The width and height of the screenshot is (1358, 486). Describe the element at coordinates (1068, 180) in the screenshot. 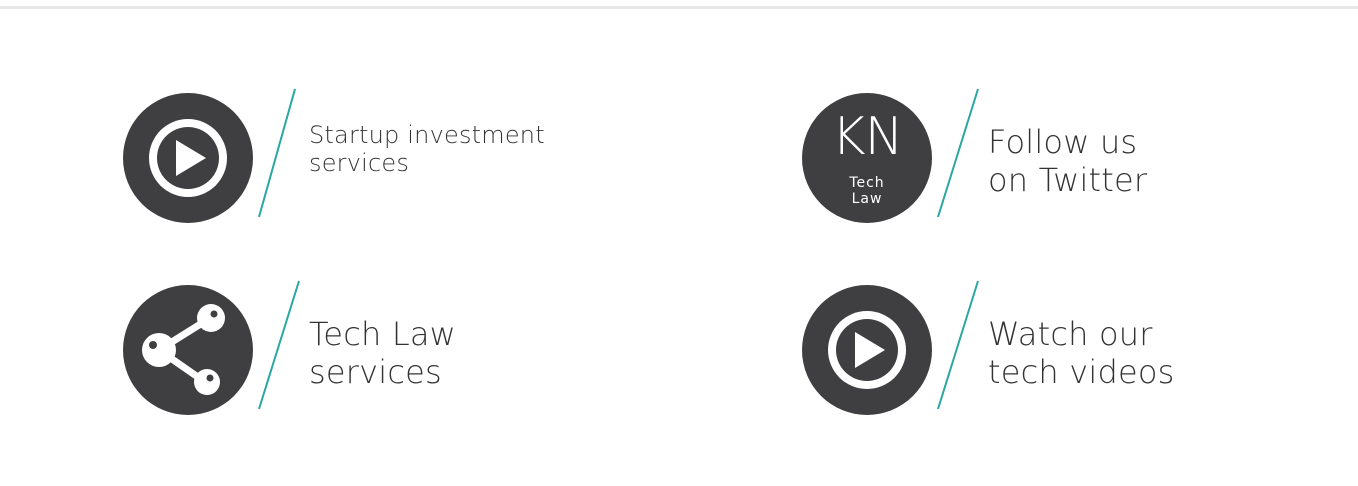

I see `label-line: on Twitter` at that location.